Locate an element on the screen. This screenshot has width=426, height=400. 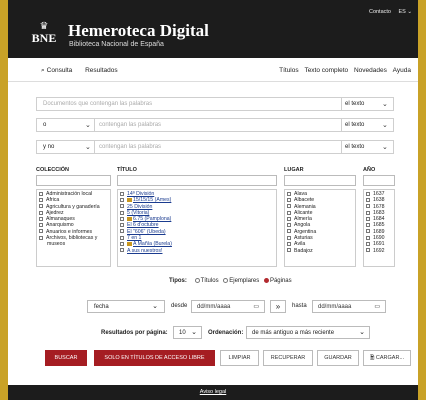
scope-select-2: el texto is located at coordinates (354, 125).